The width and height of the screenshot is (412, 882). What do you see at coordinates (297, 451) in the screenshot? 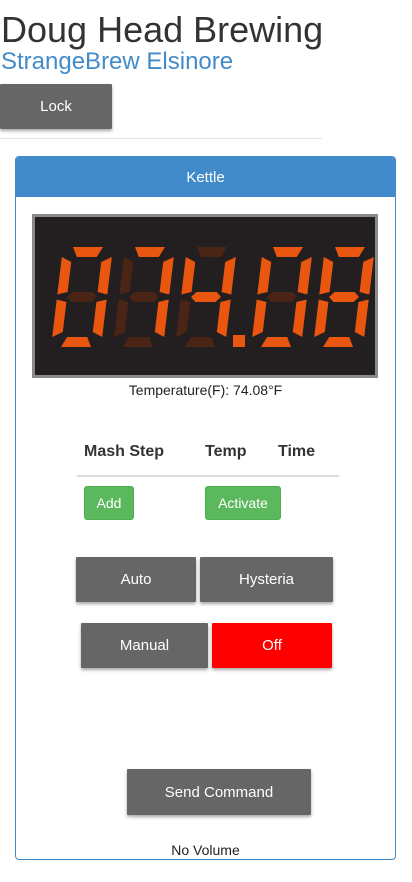
I see `time-header: Time` at bounding box center [297, 451].